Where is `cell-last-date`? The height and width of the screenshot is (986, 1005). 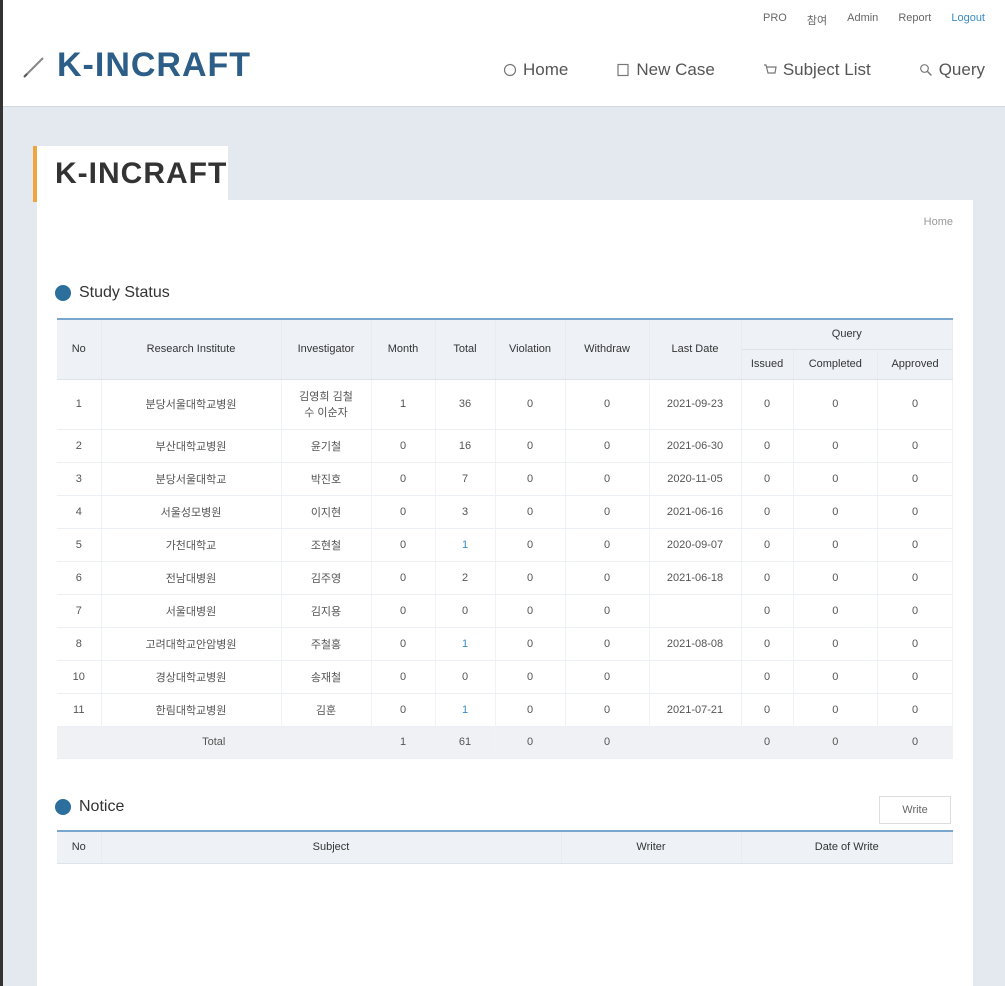
cell-last-date is located at coordinates (695, 611).